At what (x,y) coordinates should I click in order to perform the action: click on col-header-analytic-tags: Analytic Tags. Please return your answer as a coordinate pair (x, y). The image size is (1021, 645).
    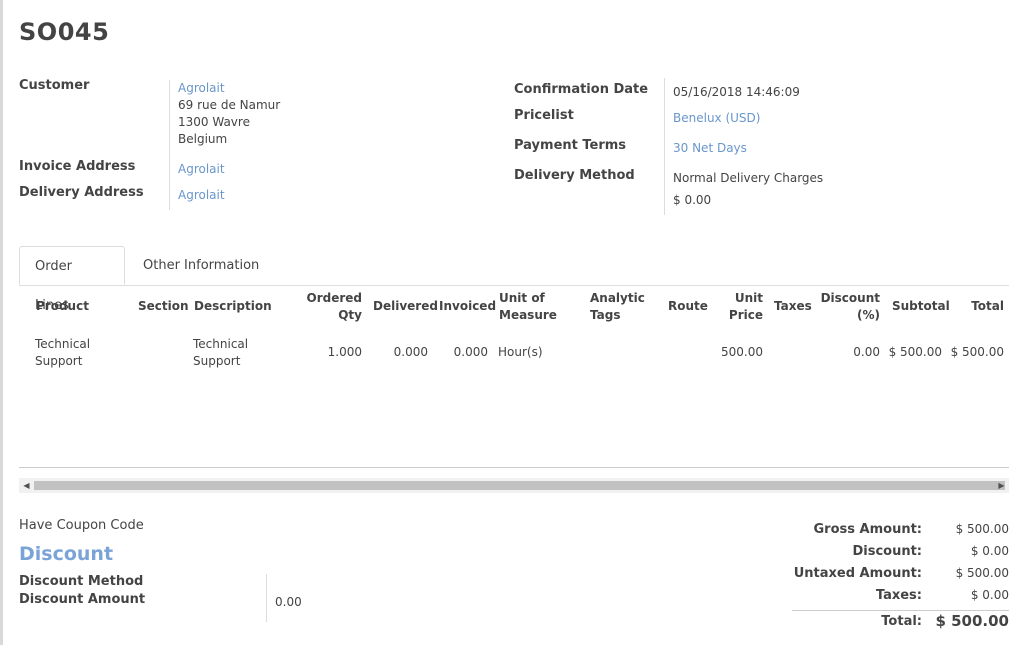
    Looking at the image, I should click on (617, 307).